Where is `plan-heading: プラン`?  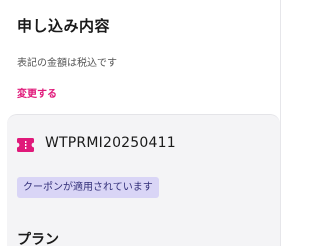
plan-heading: プラン is located at coordinates (38, 239).